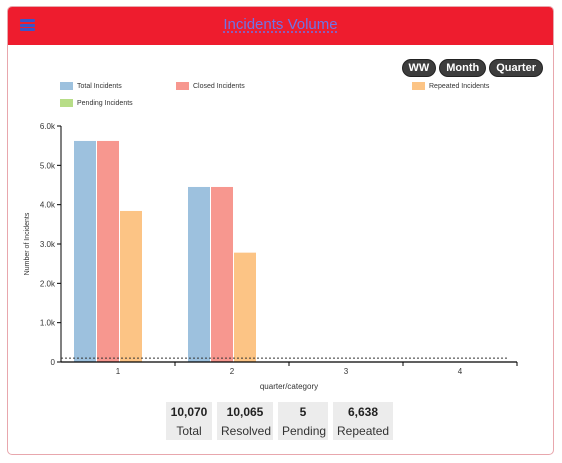 Image resolution: width=562 pixels, height=463 pixels. Describe the element at coordinates (53, 362) in the screenshot. I see `y-tick-label: 0` at that location.